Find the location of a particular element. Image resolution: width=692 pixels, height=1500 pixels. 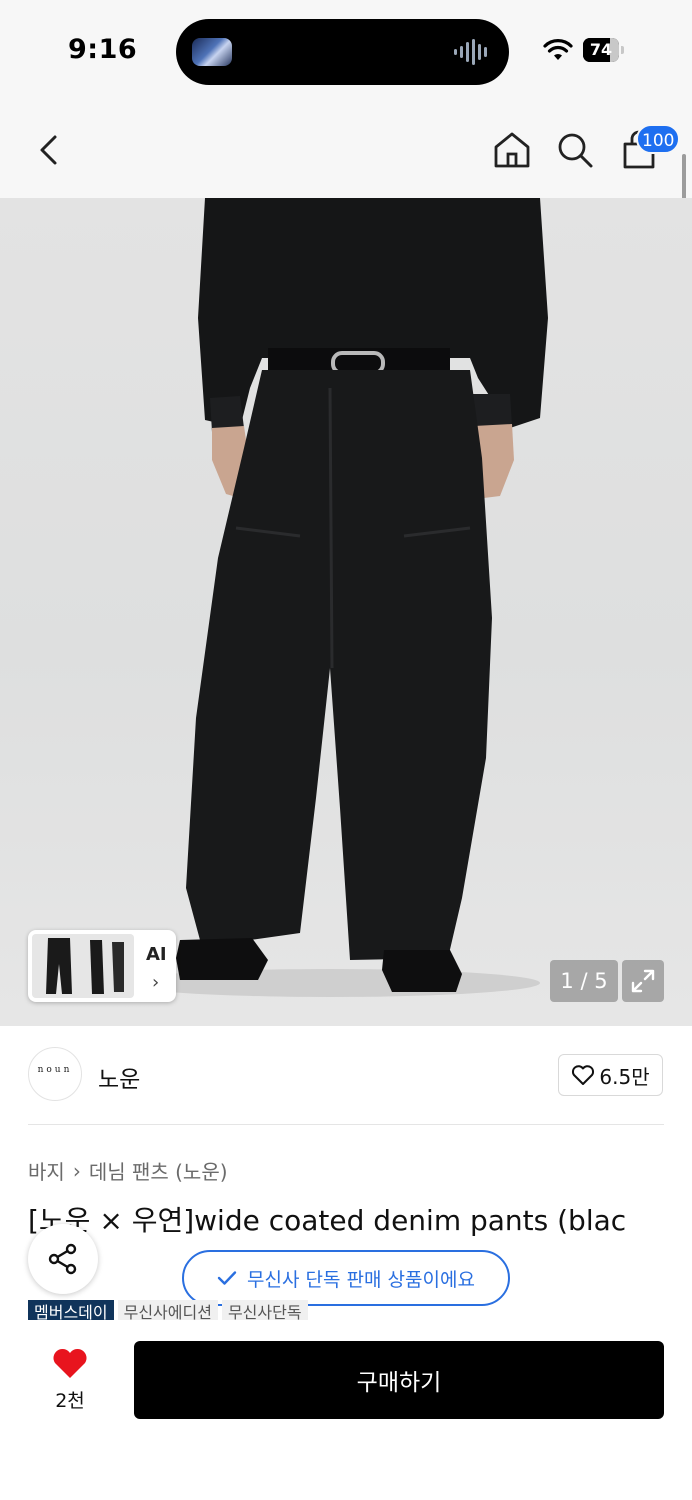

heart-filled-icon is located at coordinates (70, 1363).